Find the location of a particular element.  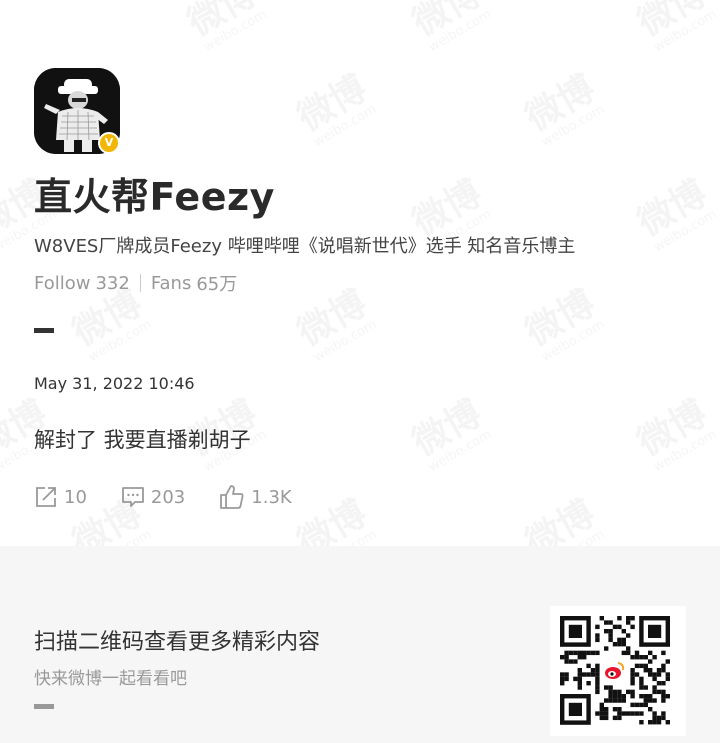

stats-divider is located at coordinates (140, 283).